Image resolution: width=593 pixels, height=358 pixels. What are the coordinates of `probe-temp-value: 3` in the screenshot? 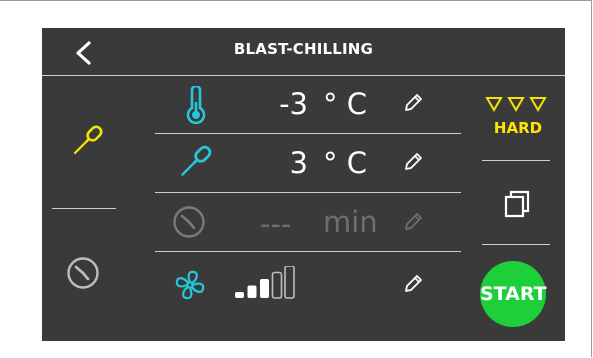 It's located at (298, 163).